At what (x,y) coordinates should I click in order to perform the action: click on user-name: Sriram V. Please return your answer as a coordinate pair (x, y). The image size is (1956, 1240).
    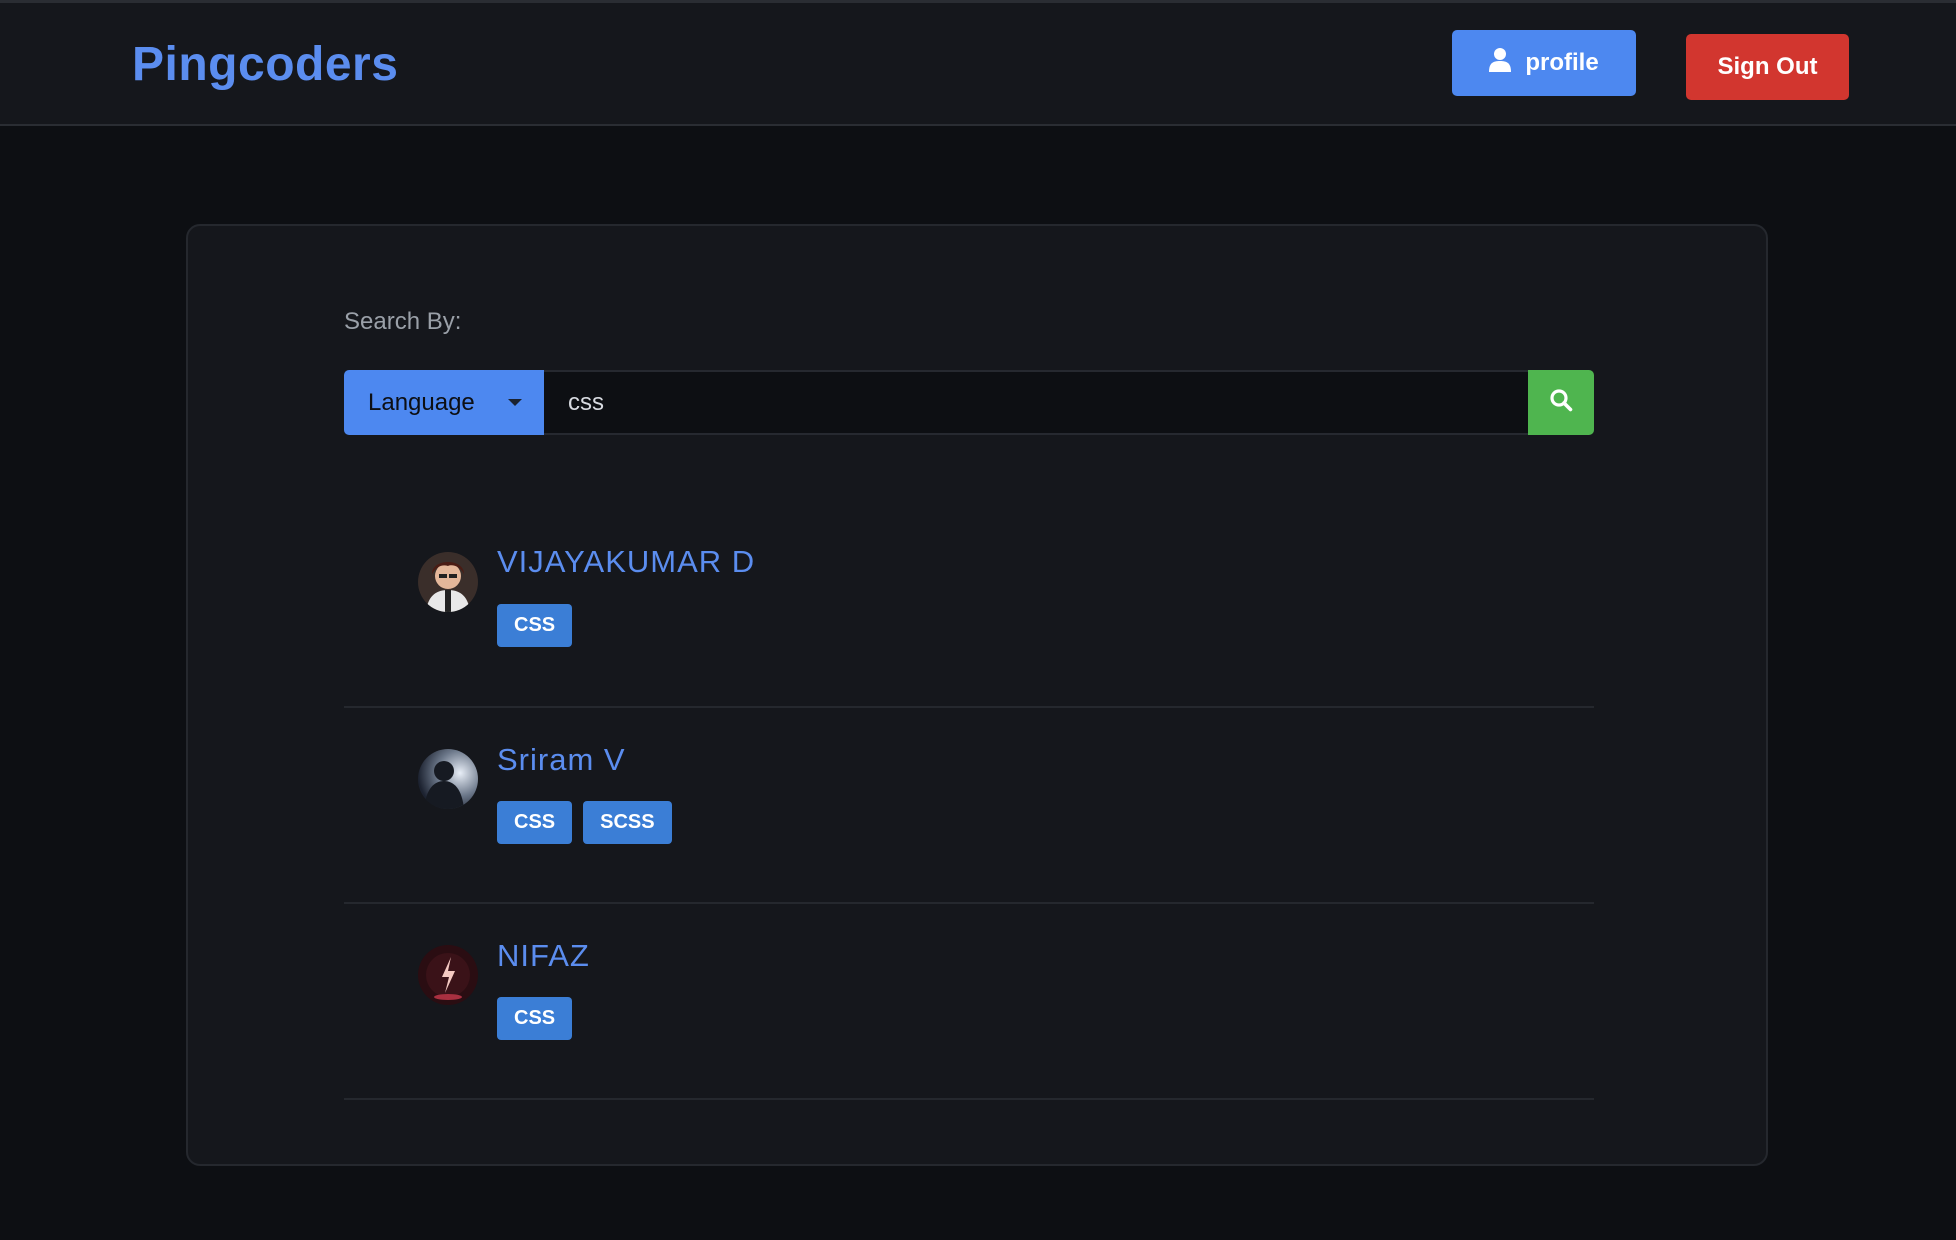
    Looking at the image, I should click on (561, 760).